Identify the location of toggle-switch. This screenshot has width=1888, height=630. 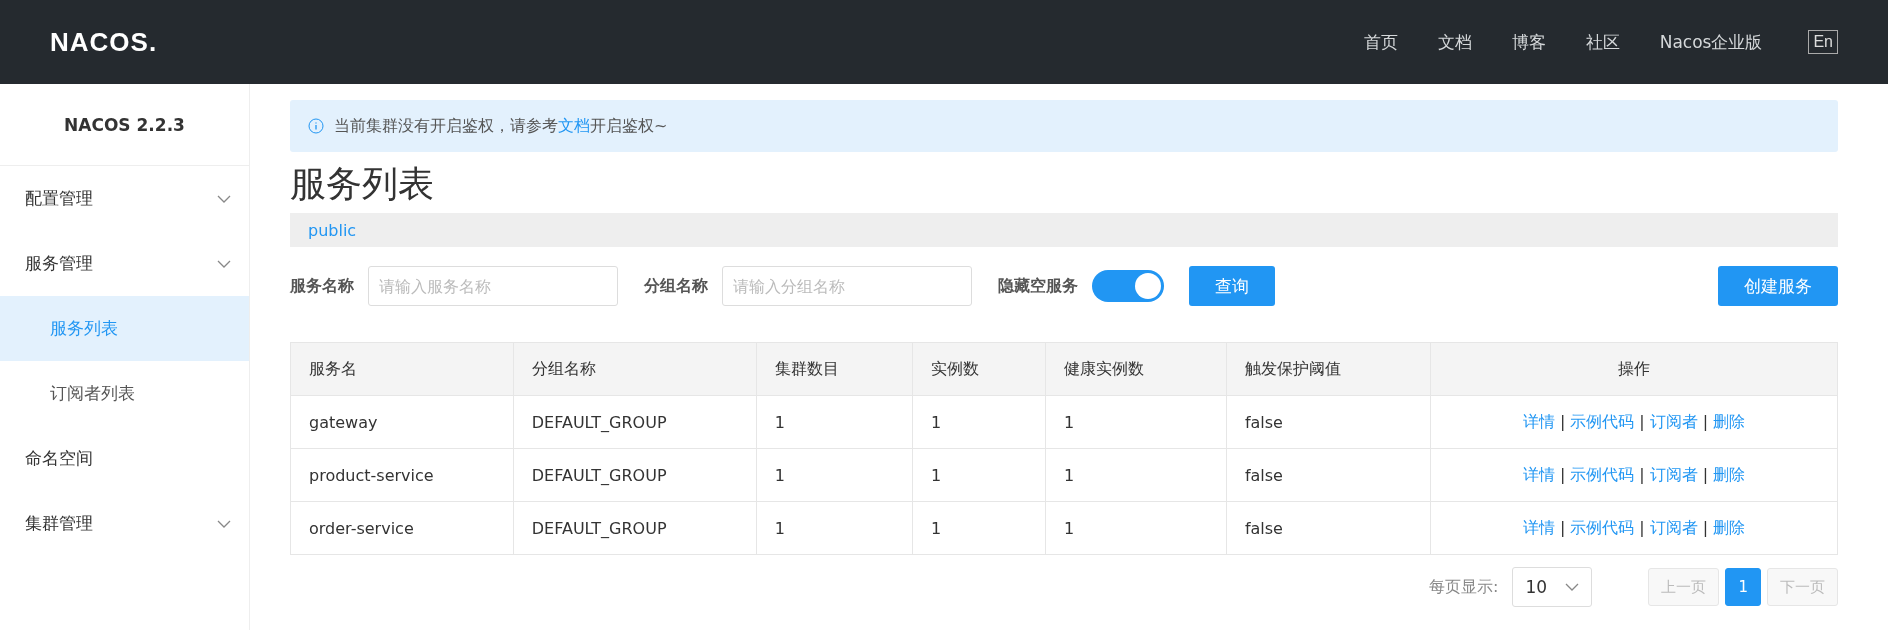
(1128, 286).